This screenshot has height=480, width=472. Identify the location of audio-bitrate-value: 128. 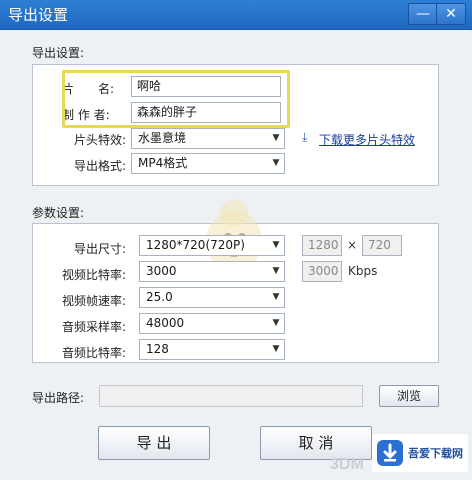
(157, 349).